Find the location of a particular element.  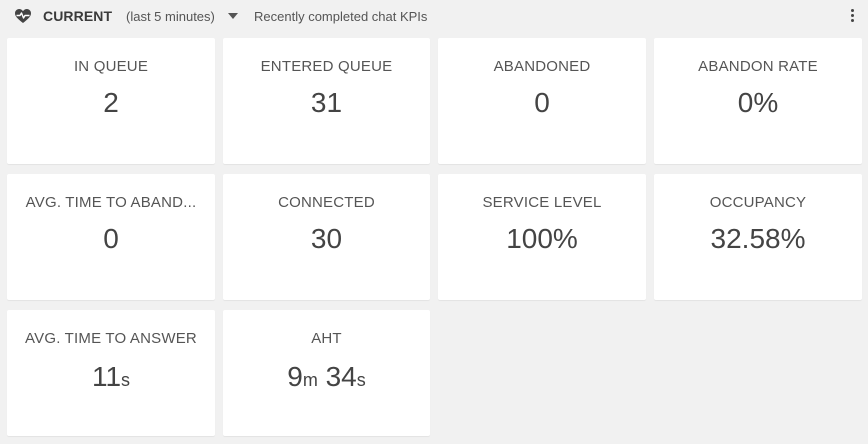

kpi-label: ENTERED QUEUE is located at coordinates (326, 66).